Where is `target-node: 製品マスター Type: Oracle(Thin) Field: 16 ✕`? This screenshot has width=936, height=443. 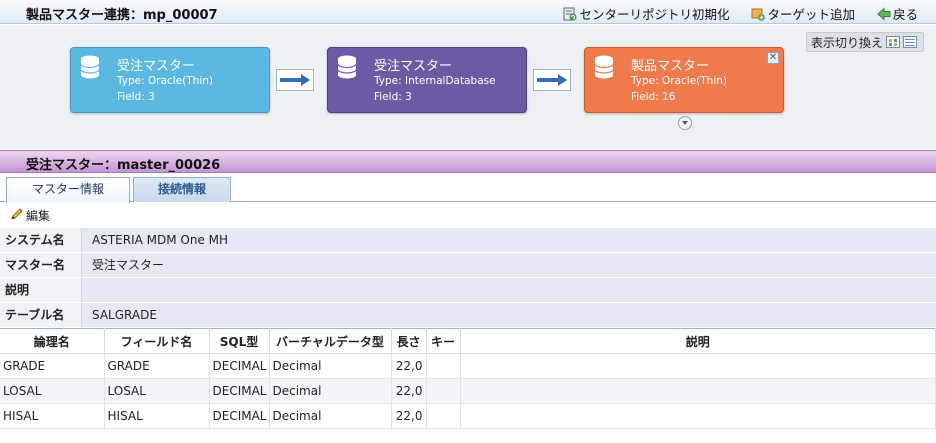 target-node: 製品マスター Type: Oracle(Thin) Field: 16 ✕ is located at coordinates (684, 80).